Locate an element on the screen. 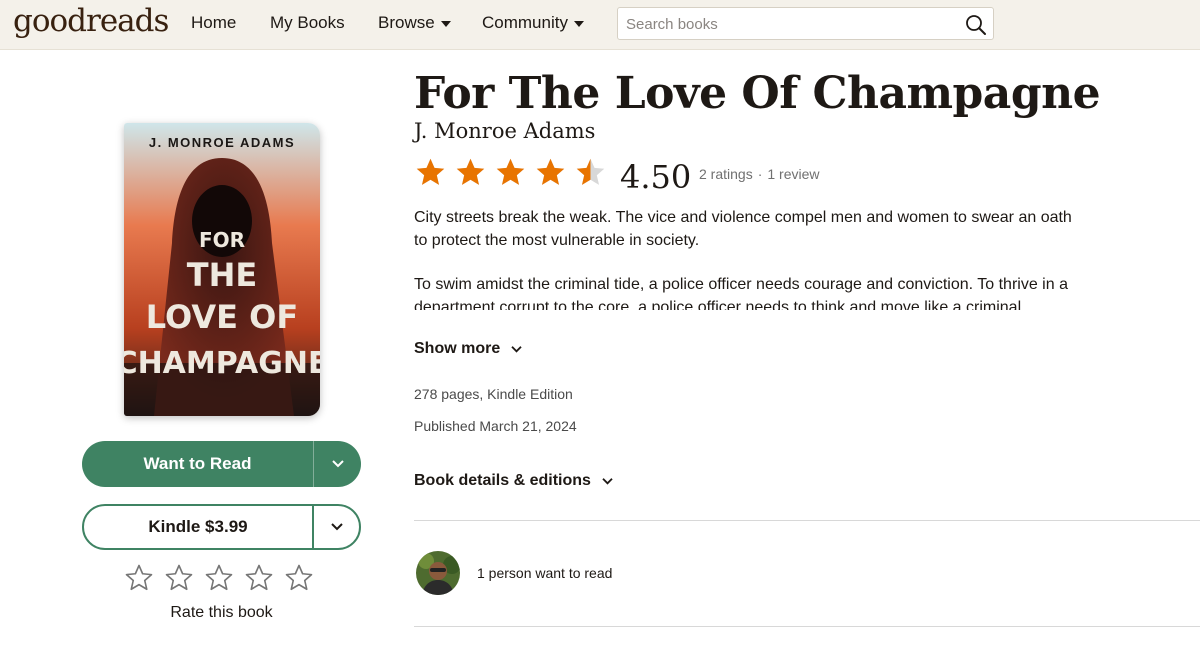  average-rating-stars is located at coordinates (510, 172).